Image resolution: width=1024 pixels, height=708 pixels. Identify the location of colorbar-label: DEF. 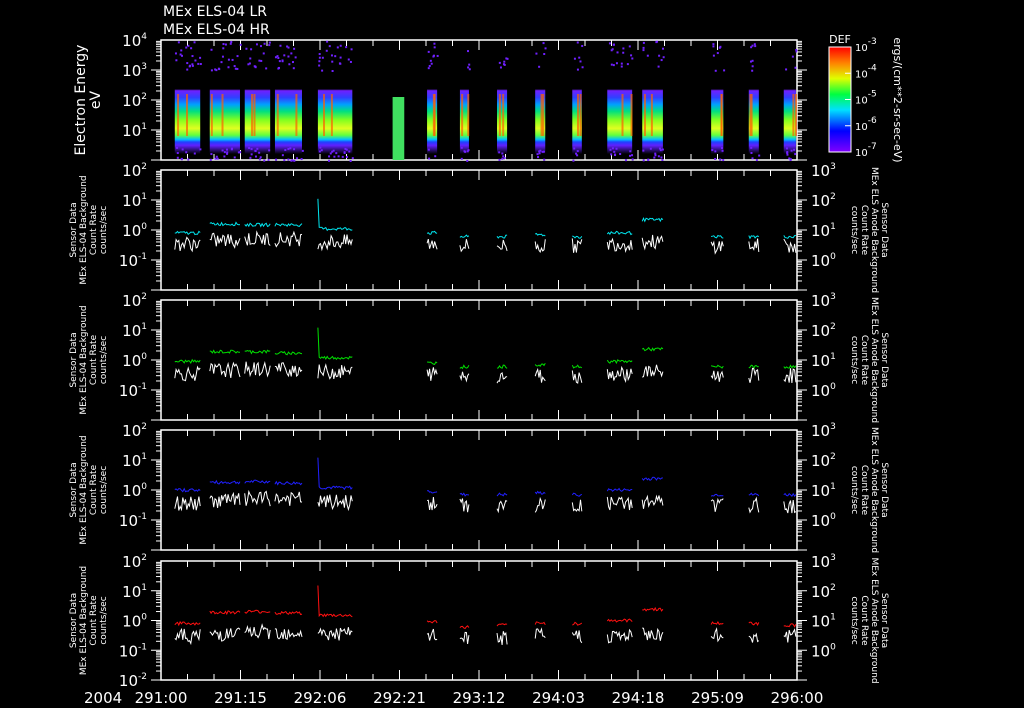
(840, 39).